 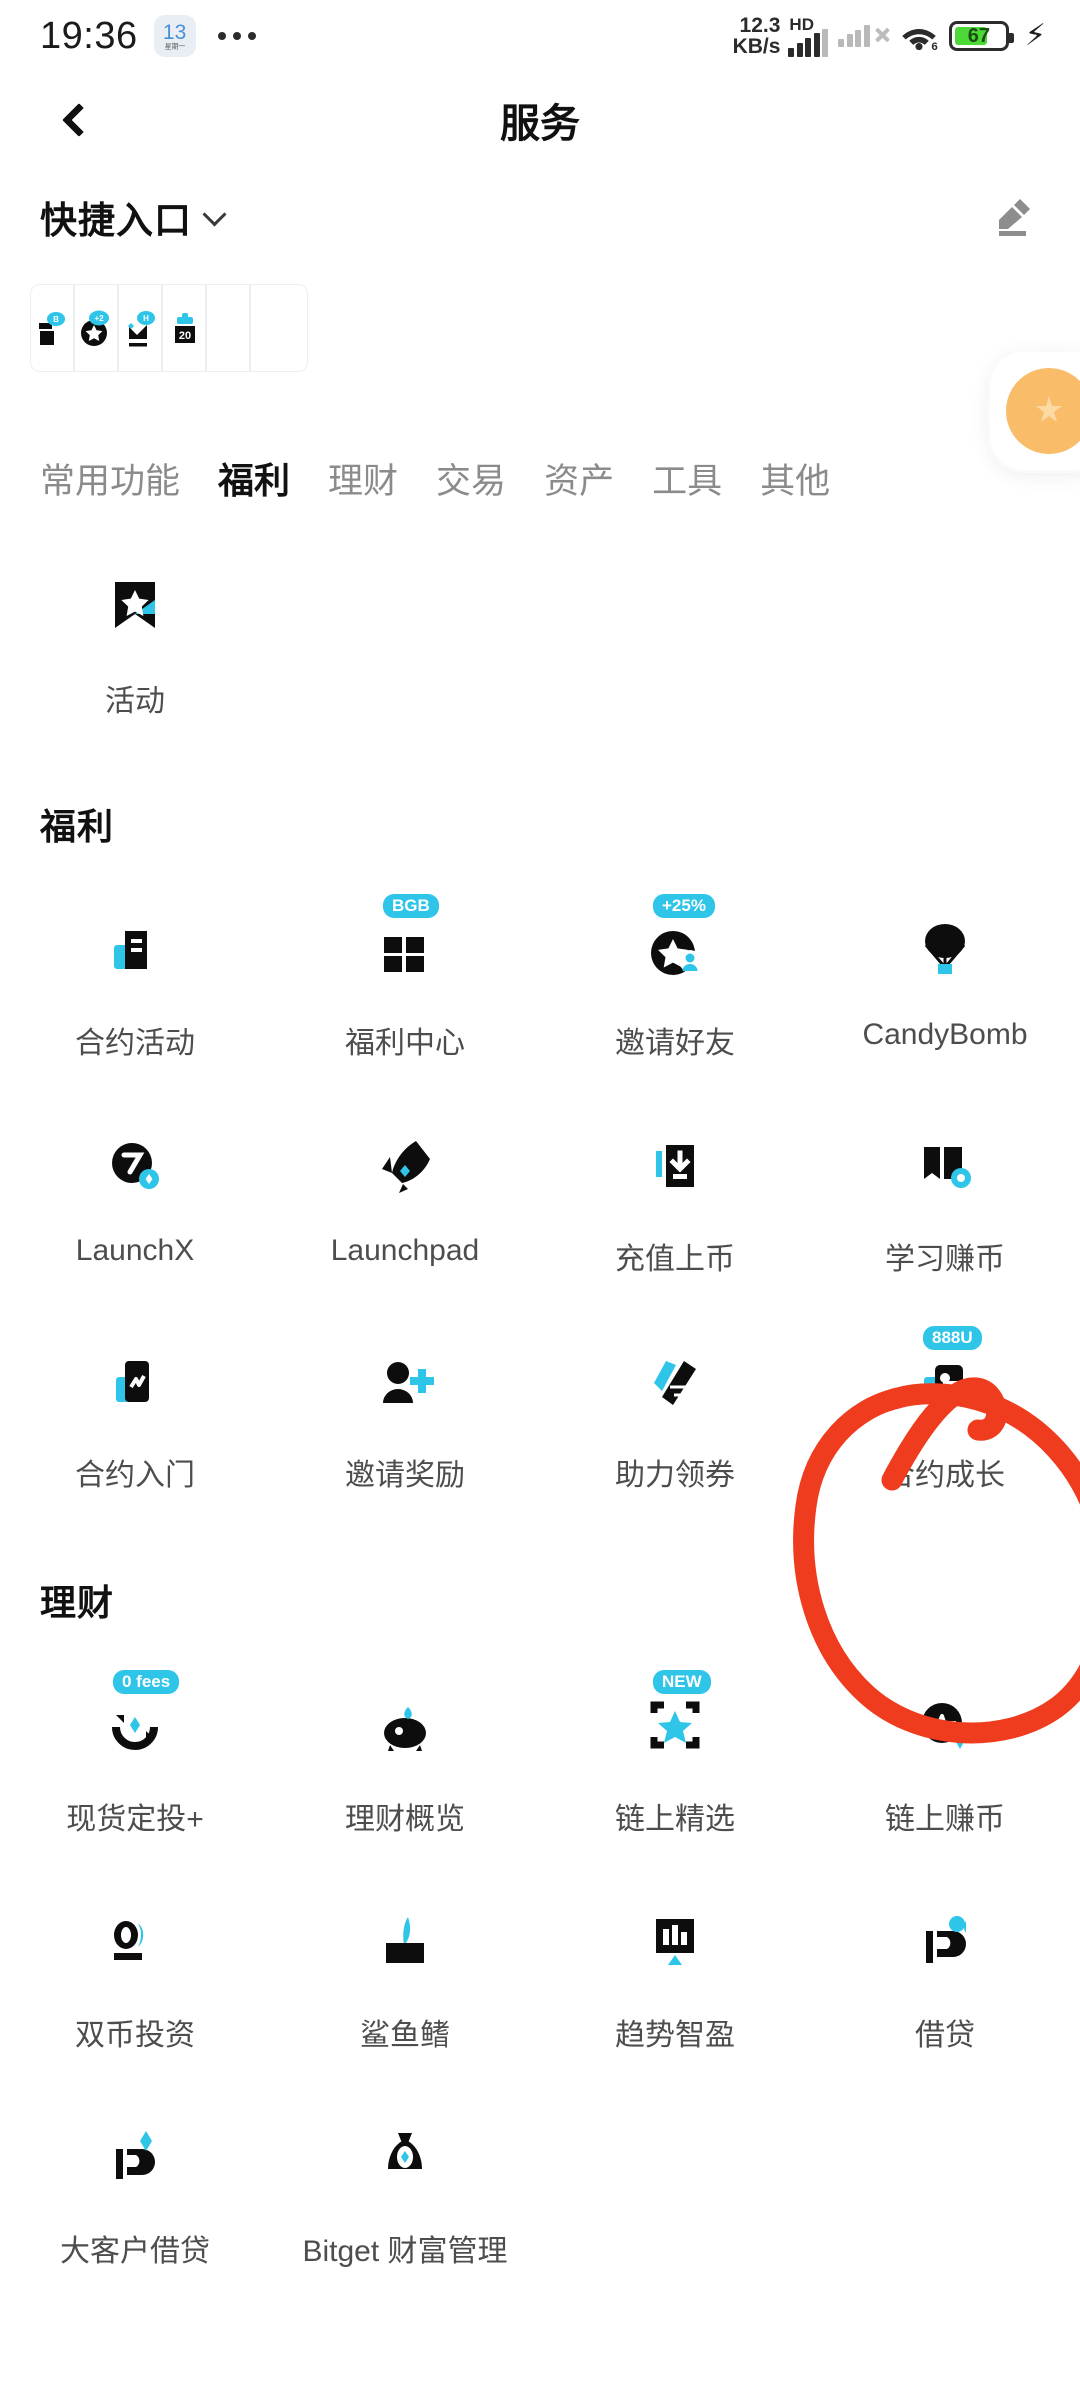 I want to click on contract-activity-icon: B, so click(x=52, y=328).